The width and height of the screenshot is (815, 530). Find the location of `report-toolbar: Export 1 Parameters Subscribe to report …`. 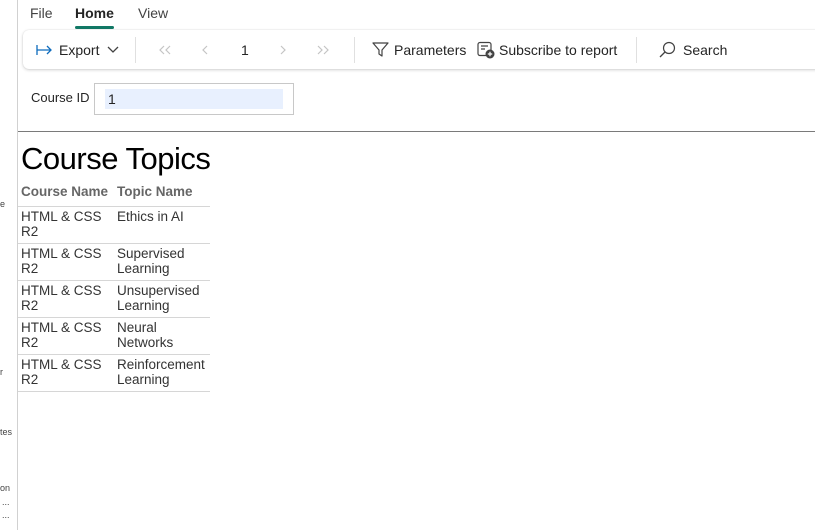

report-toolbar: Export 1 Parameters Subscribe to report … is located at coordinates (419, 49).